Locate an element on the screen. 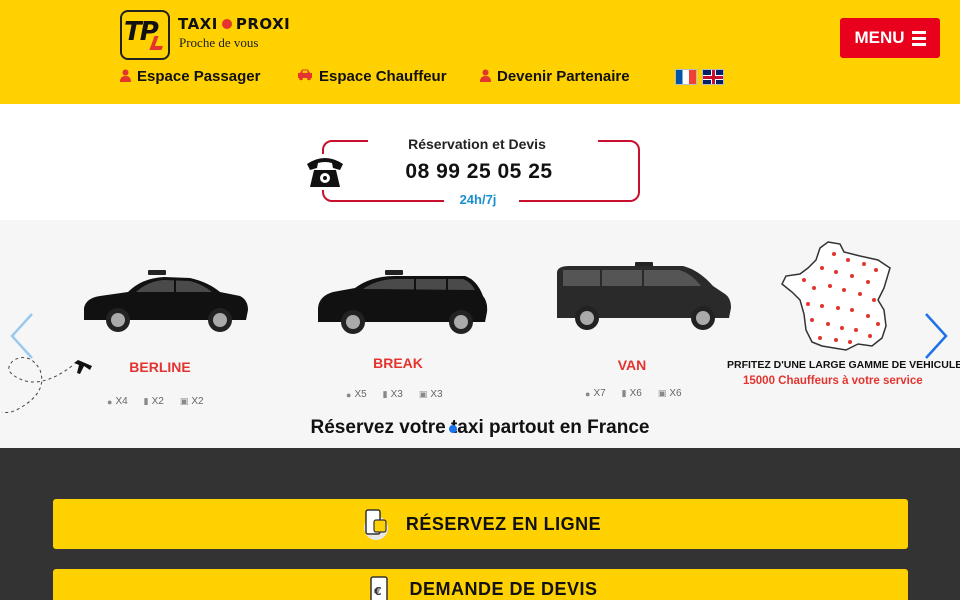 This screenshot has width=960, height=600. service-hours: 24h/7j is located at coordinates (478, 199).